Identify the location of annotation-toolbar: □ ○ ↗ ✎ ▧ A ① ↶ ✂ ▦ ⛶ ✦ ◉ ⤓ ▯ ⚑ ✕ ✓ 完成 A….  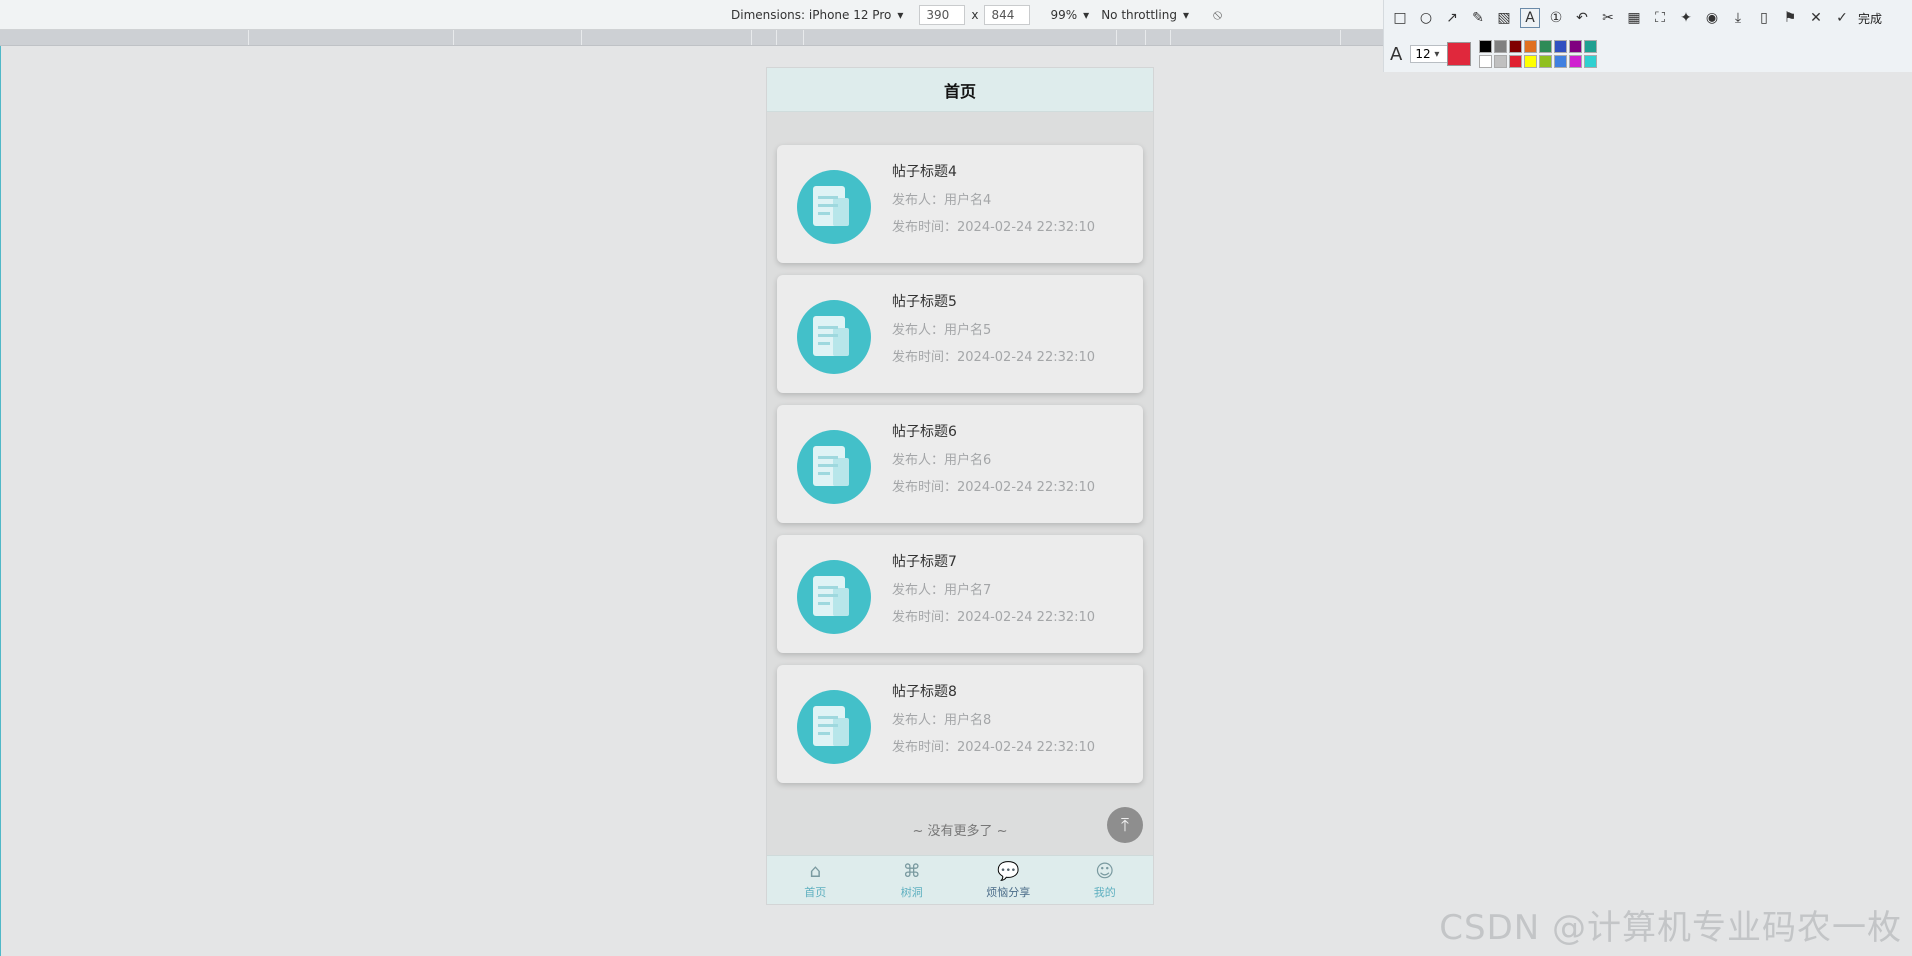
(1647, 36).